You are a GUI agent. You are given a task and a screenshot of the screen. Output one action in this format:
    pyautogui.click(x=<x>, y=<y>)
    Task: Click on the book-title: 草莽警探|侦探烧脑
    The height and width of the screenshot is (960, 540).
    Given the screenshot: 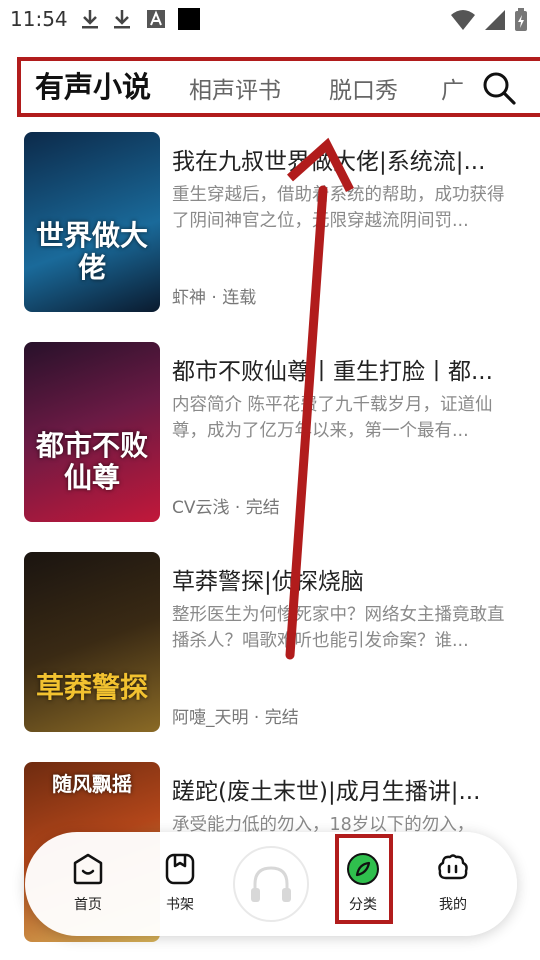 What is the action you would take?
    pyautogui.click(x=344, y=579)
    